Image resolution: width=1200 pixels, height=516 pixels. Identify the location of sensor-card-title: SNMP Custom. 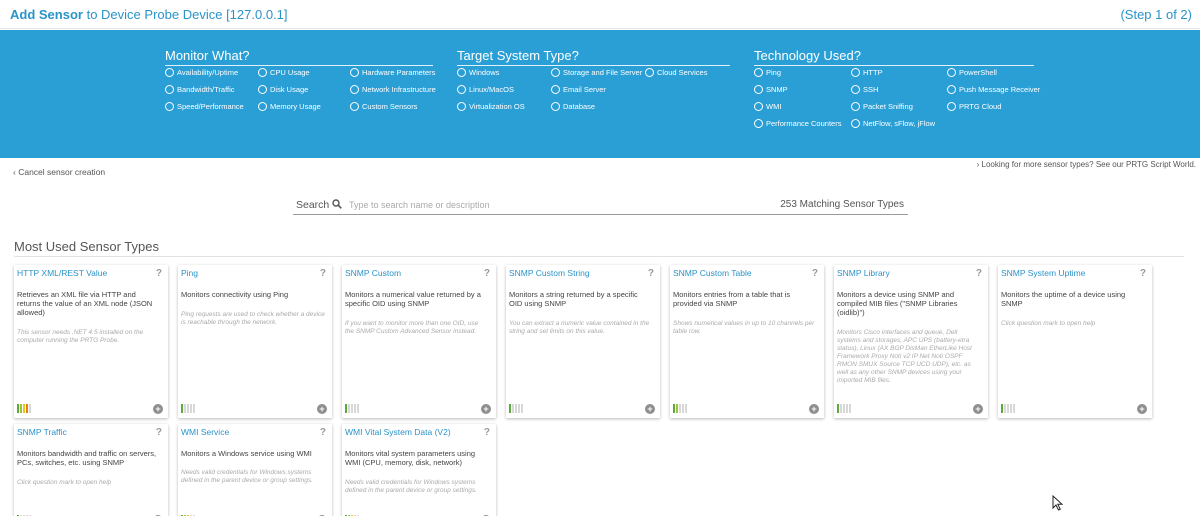
(373, 273).